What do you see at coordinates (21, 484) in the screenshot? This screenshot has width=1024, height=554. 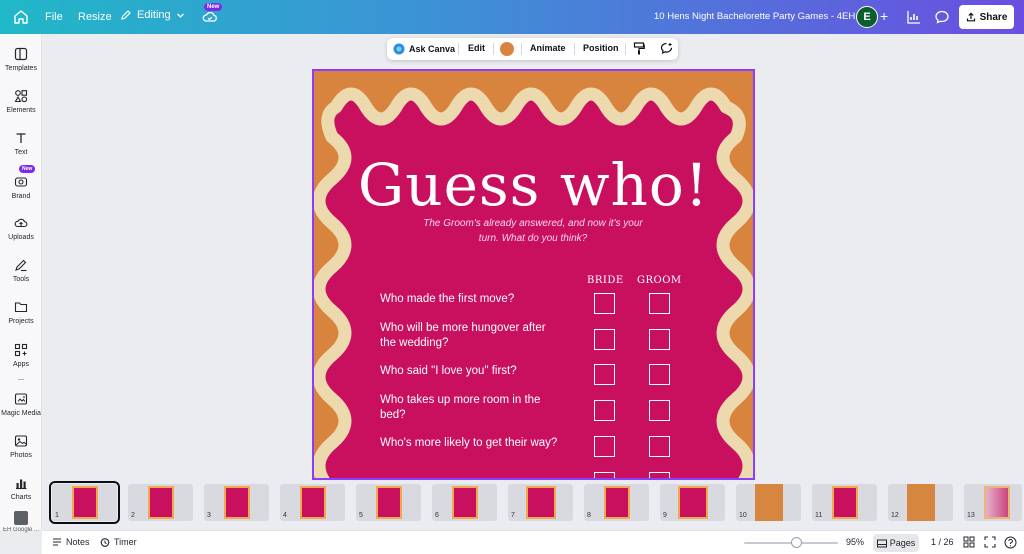 I see `charts-icon` at bounding box center [21, 484].